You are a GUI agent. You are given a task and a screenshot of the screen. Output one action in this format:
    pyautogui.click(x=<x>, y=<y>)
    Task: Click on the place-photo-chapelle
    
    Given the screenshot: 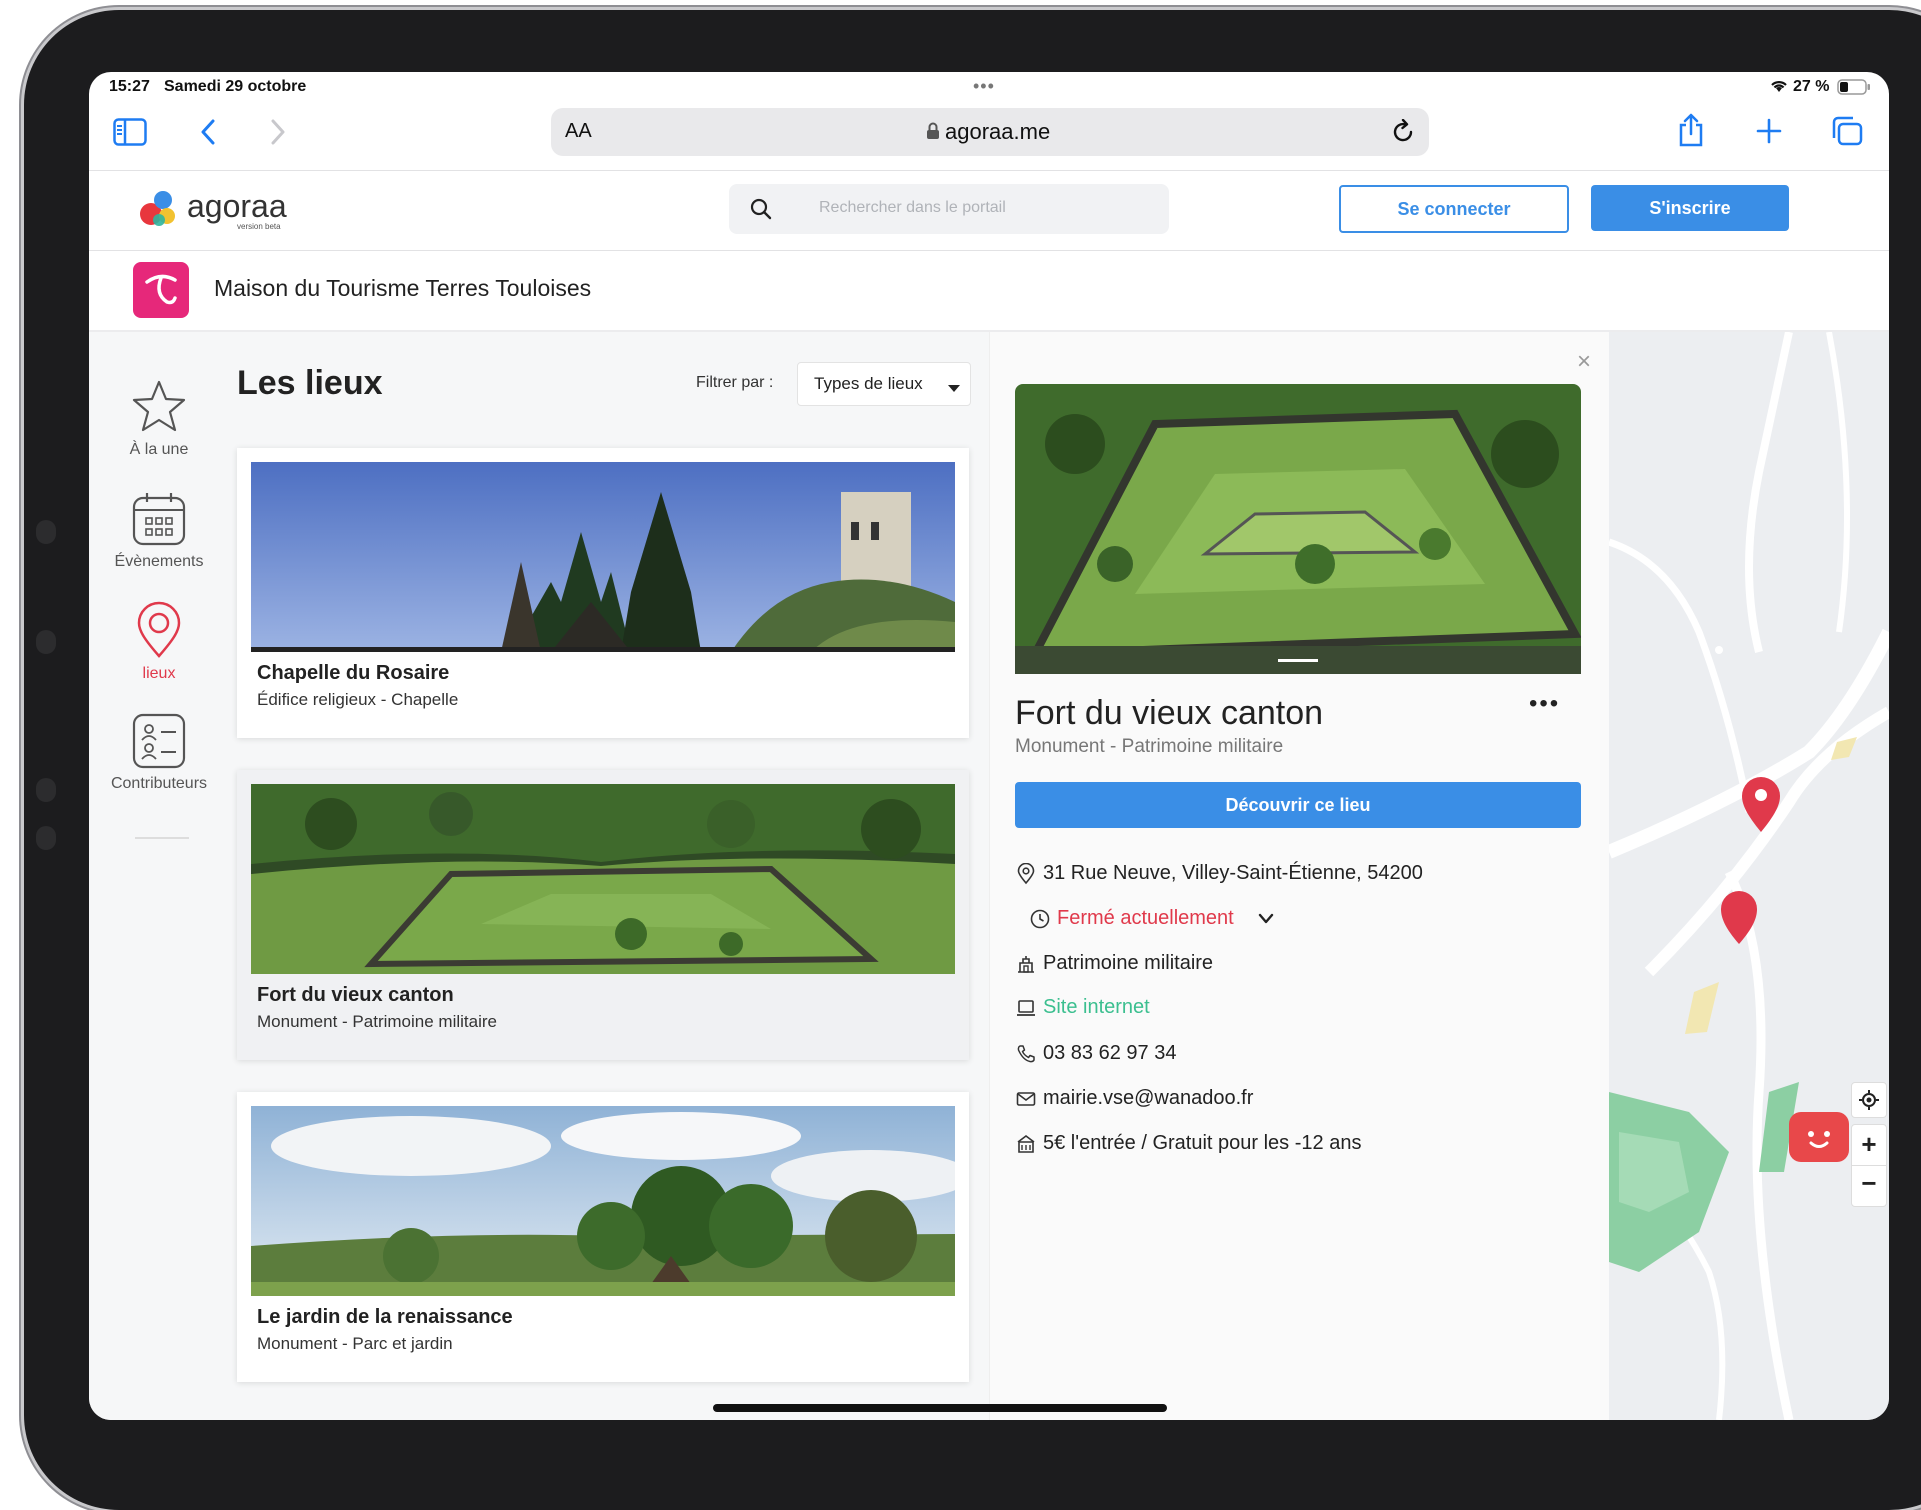 What is the action you would take?
    pyautogui.click(x=603, y=557)
    